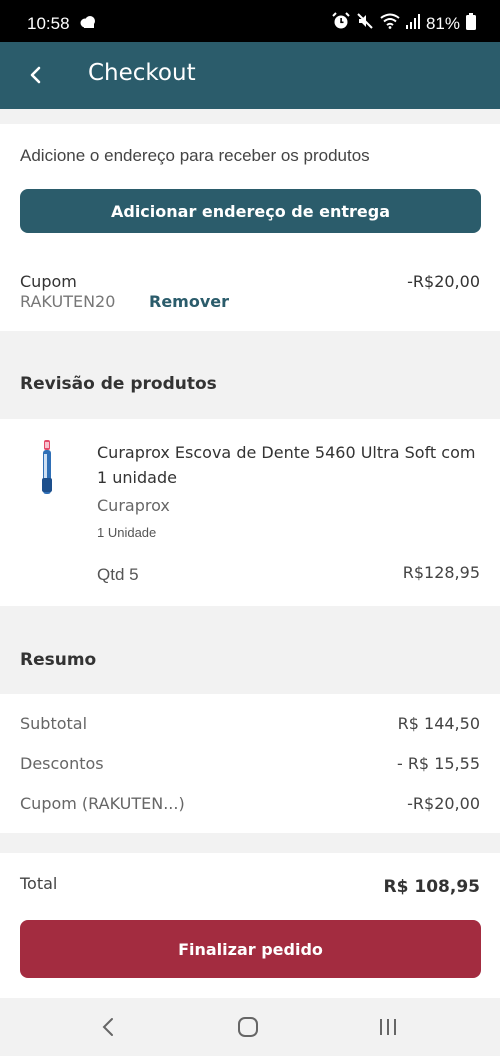  I want to click on discounts-label: Descontos, so click(62, 763).